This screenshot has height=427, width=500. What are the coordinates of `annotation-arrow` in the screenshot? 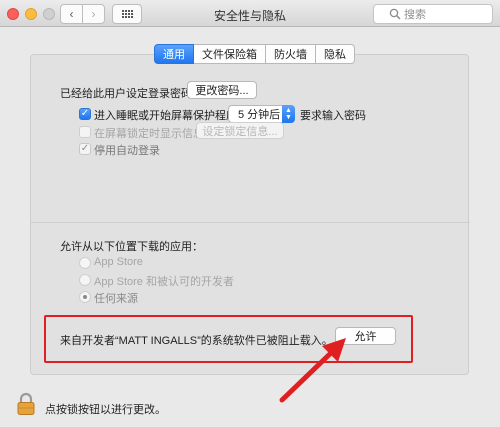 It's located at (312, 370).